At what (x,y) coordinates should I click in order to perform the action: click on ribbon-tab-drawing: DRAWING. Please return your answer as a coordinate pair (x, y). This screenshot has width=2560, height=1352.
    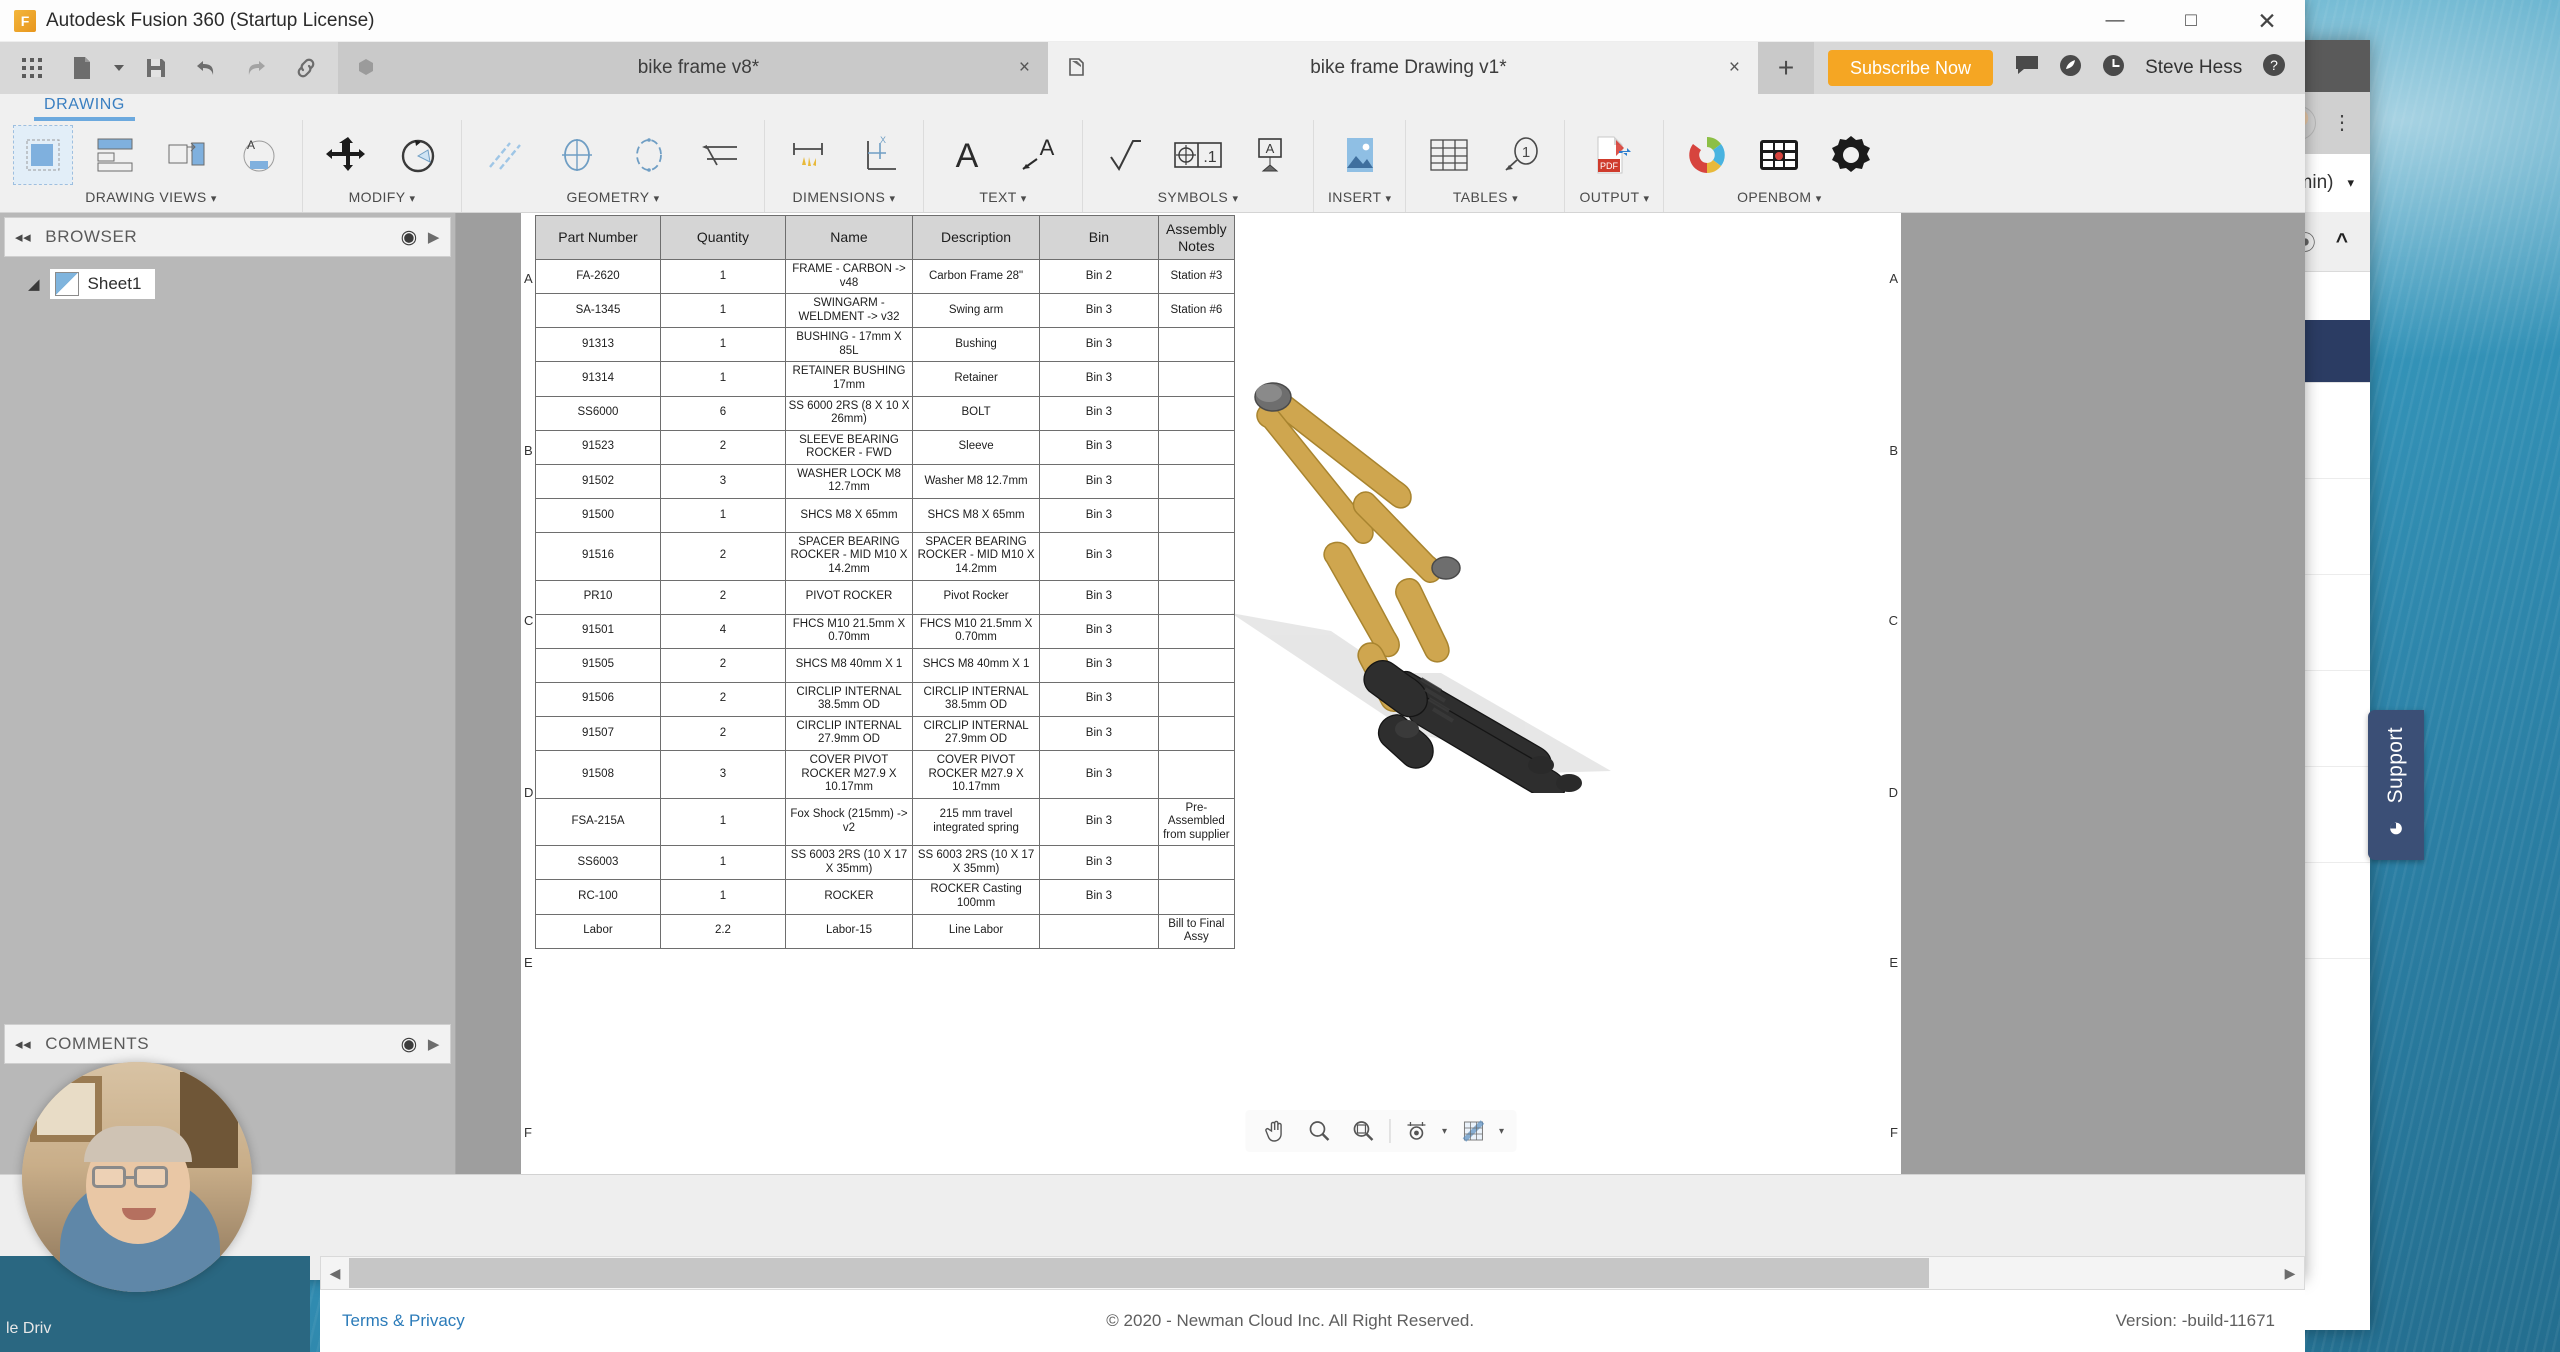
    Looking at the image, I should click on (84, 107).